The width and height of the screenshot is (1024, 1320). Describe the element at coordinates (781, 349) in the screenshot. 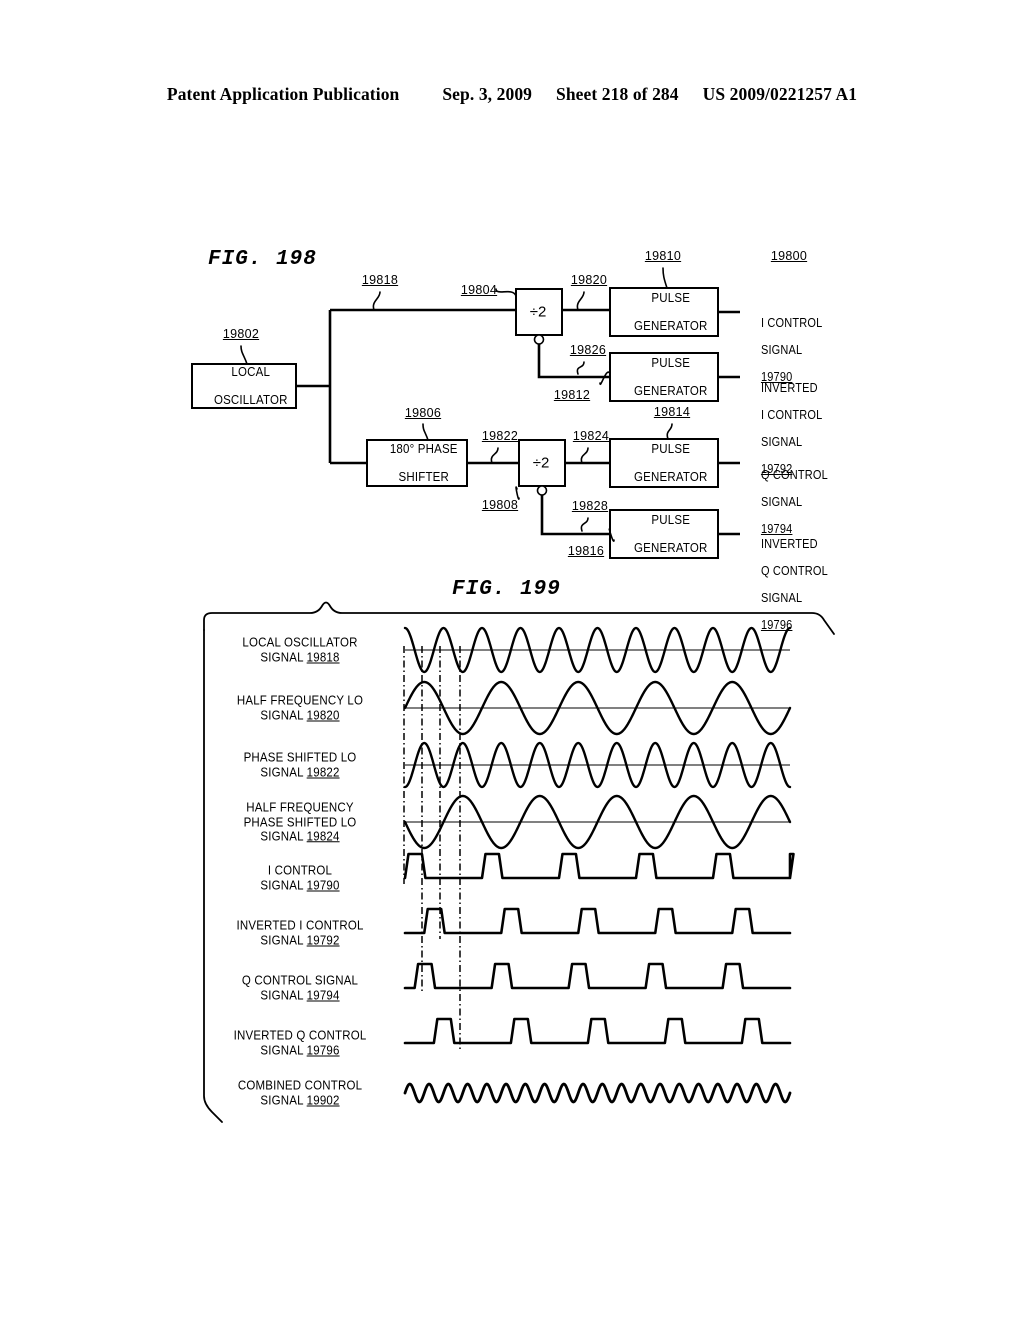

I see `output-i-control-signal-line2: SIGNAL` at that location.